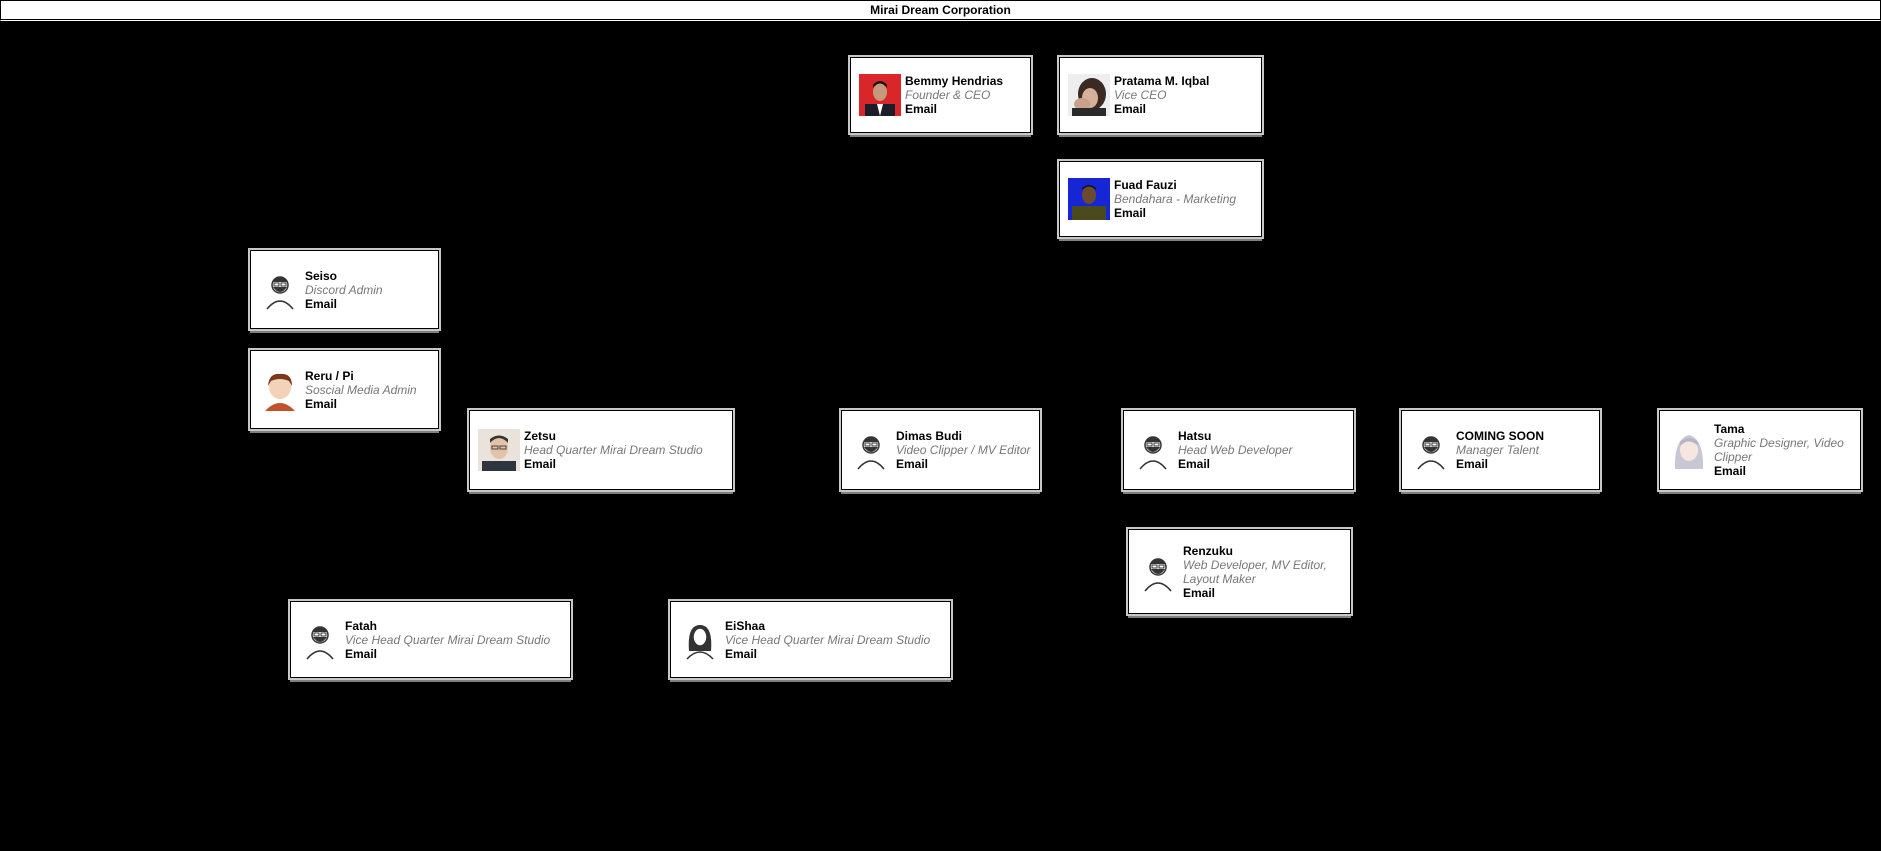 The height and width of the screenshot is (851, 1881). Describe the element at coordinates (1208, 550) in the screenshot. I see `node-name: Renzuku` at that location.